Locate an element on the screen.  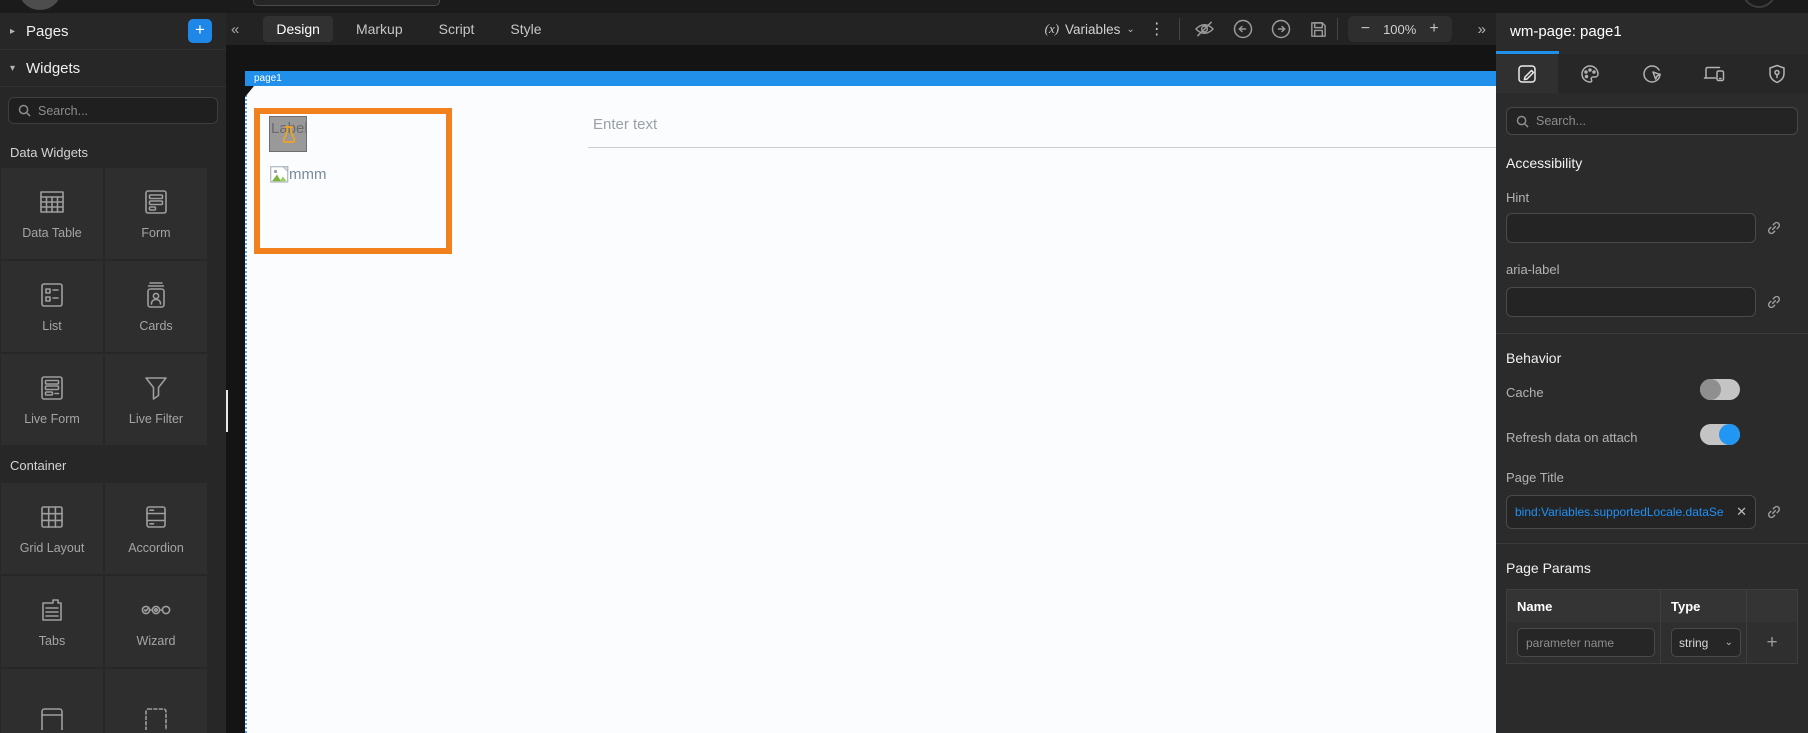
widgets-section-header: ▾ Widgets is located at coordinates (113, 68).